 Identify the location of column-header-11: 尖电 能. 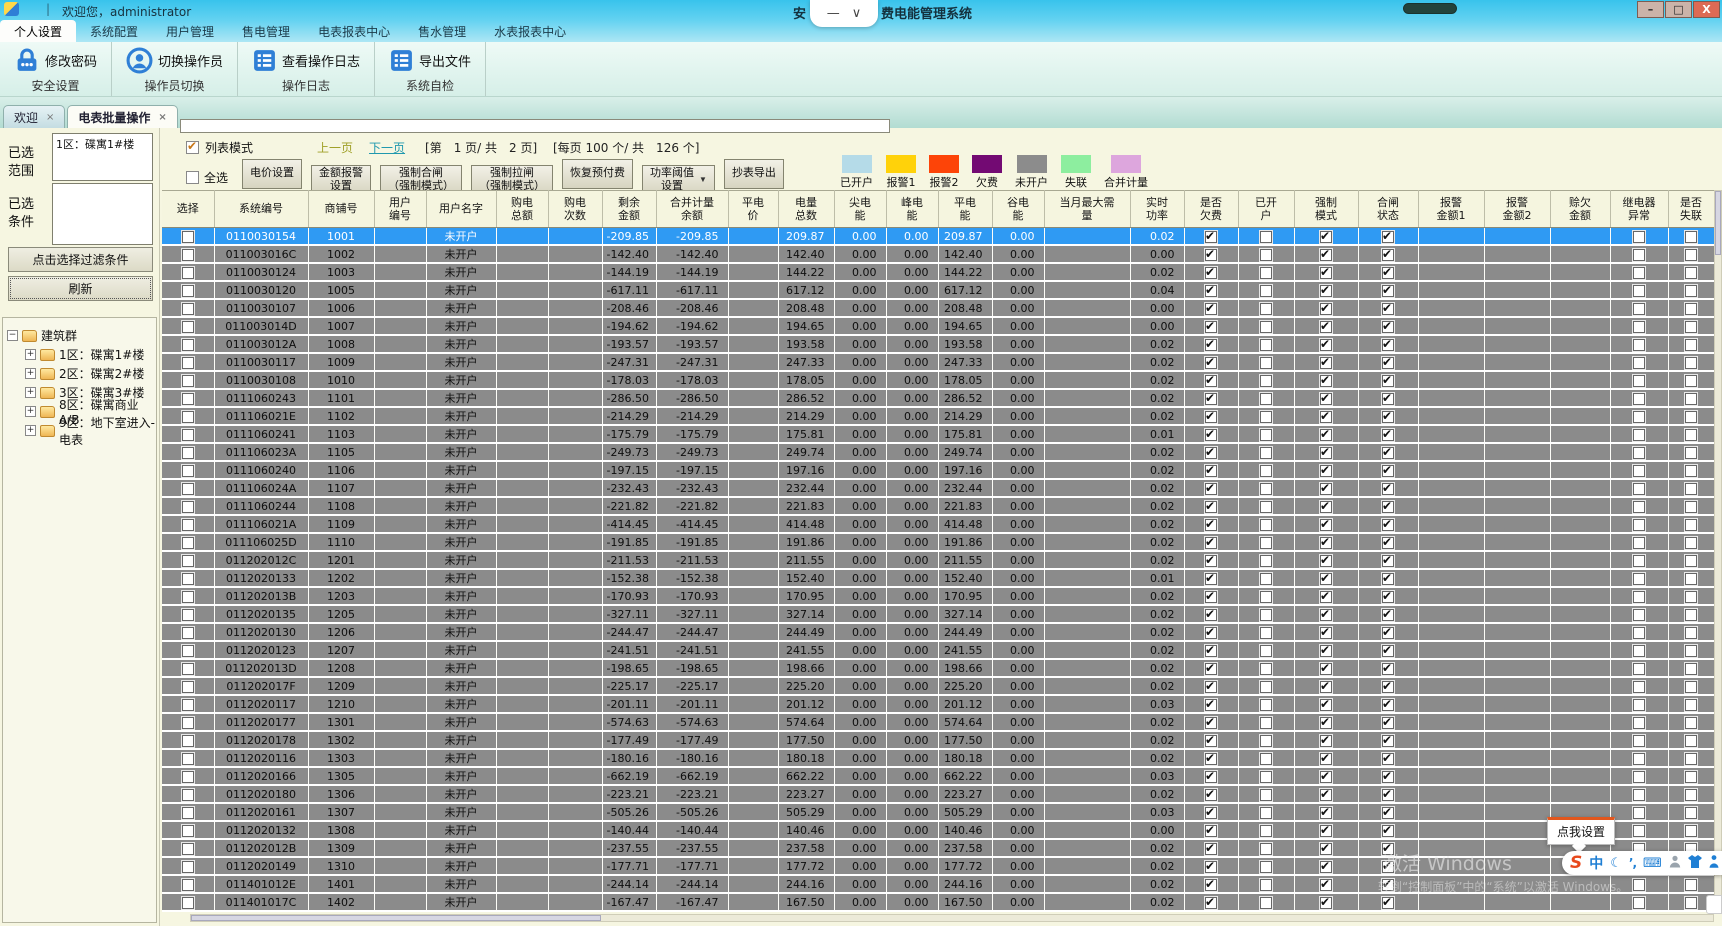
(860, 209).